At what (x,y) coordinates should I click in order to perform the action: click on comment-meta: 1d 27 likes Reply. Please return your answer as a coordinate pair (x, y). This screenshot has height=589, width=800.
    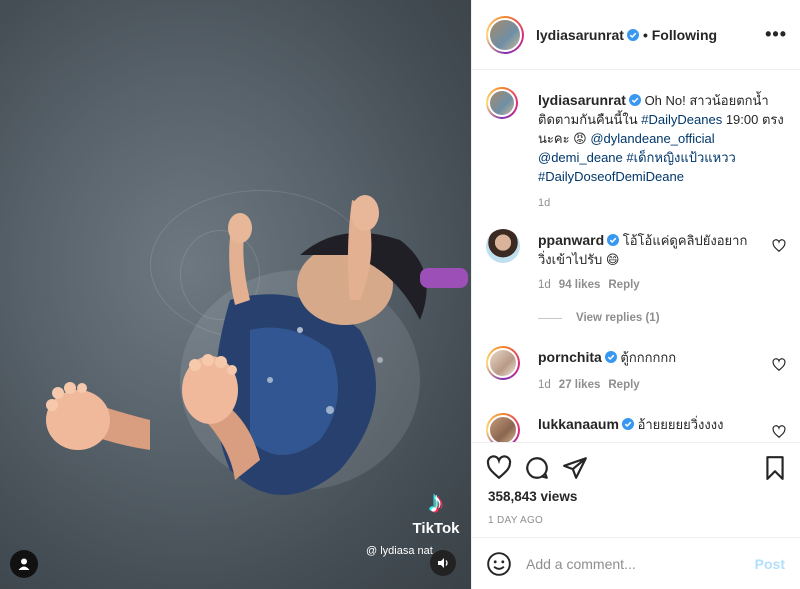
    Looking at the image, I should click on (593, 385).